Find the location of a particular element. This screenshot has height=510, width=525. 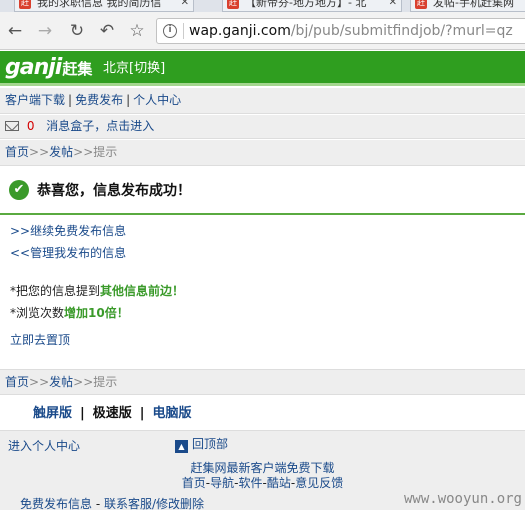

tab-title: 【新帝芬-地方地方】- 北 is located at coordinates (306, 4).